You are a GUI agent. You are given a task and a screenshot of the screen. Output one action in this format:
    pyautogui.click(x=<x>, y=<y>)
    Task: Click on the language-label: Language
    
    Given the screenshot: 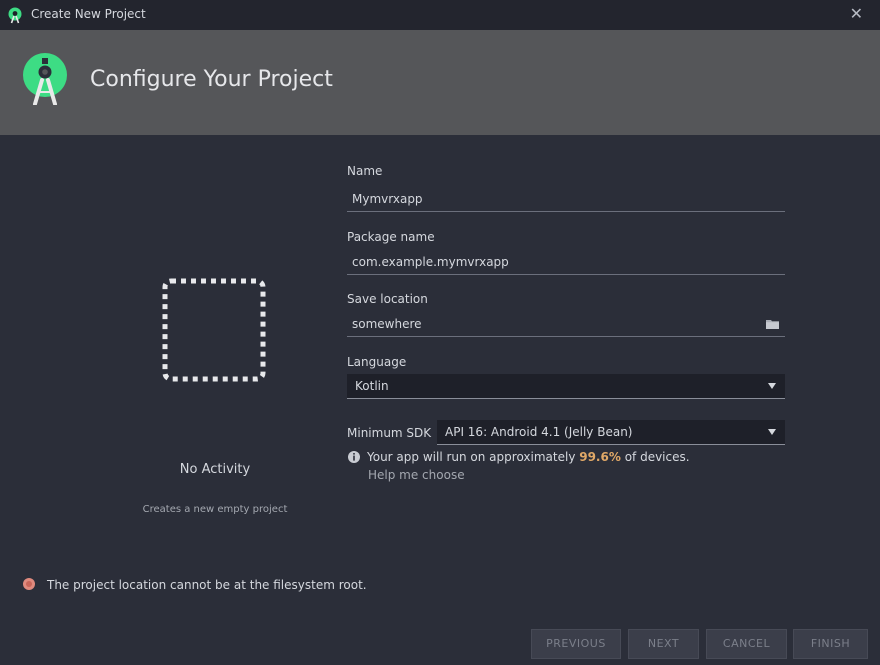 What is the action you would take?
    pyautogui.click(x=377, y=362)
    